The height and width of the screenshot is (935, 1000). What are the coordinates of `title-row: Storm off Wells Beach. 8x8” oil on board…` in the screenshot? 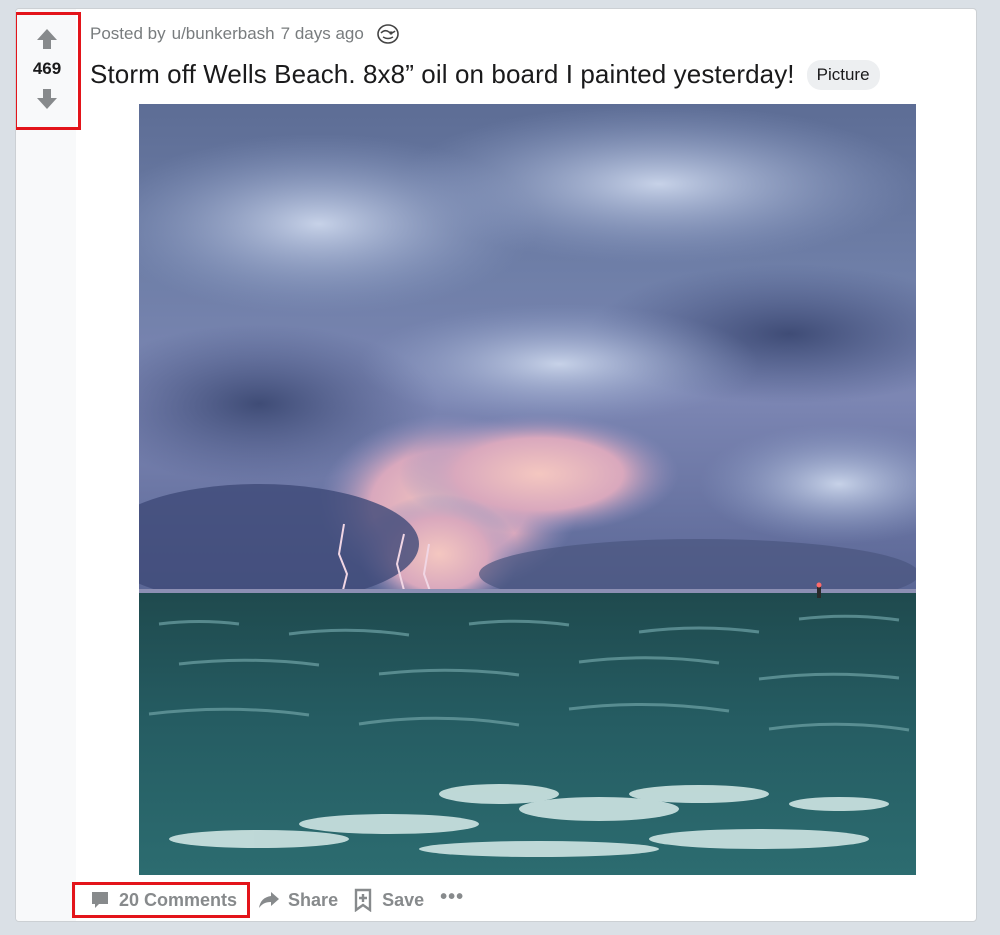 It's located at (485, 74).